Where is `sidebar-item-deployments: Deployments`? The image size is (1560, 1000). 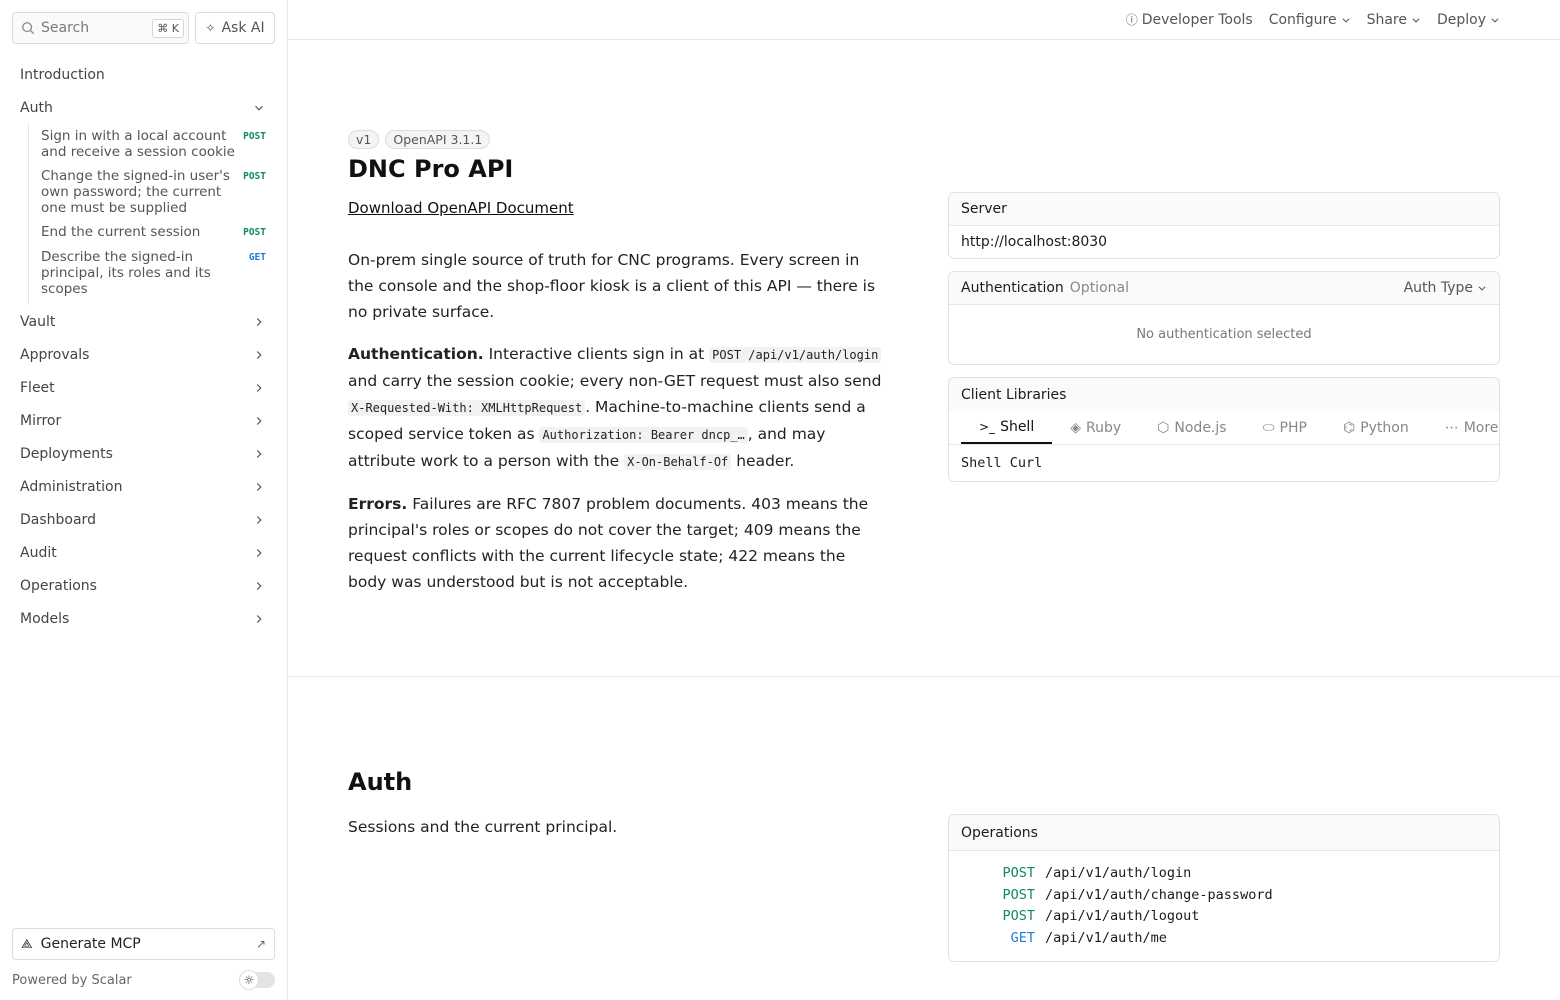 sidebar-item-deployments: Deployments is located at coordinates (143, 453).